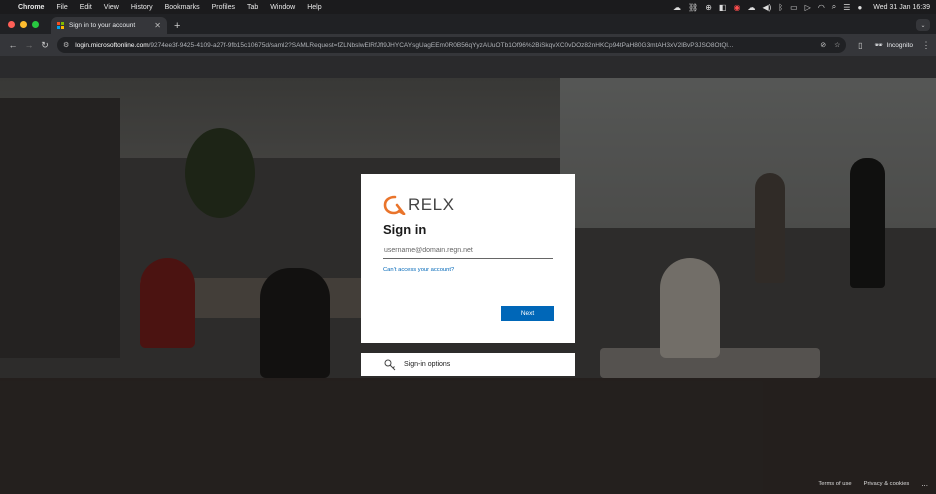 This screenshot has height=494, width=936. I want to click on menubar-clock: Wed 31 Jan 16:39, so click(901, 7).